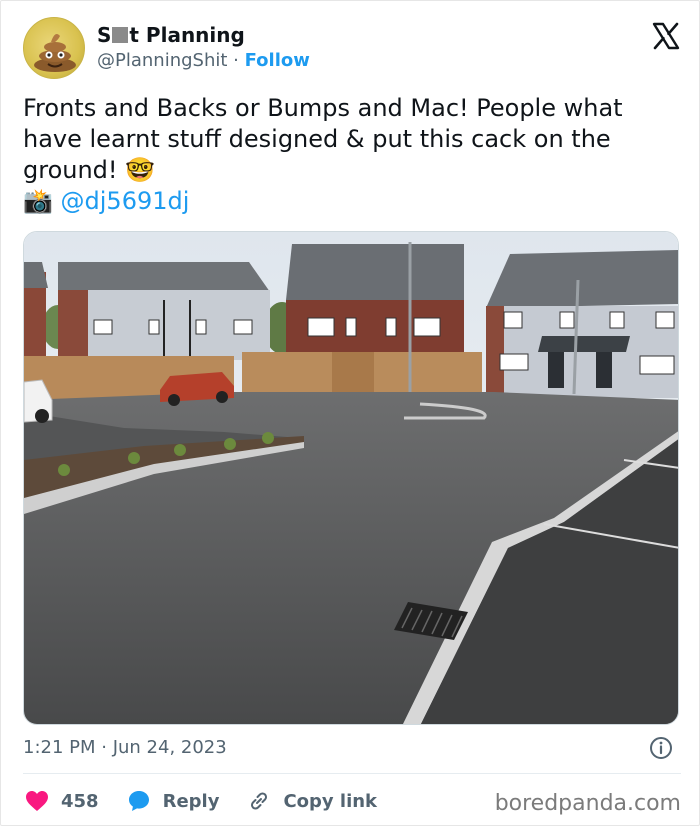 The height and width of the screenshot is (826, 700). Describe the element at coordinates (104, 35) in the screenshot. I see `display-name-prefix: S` at that location.